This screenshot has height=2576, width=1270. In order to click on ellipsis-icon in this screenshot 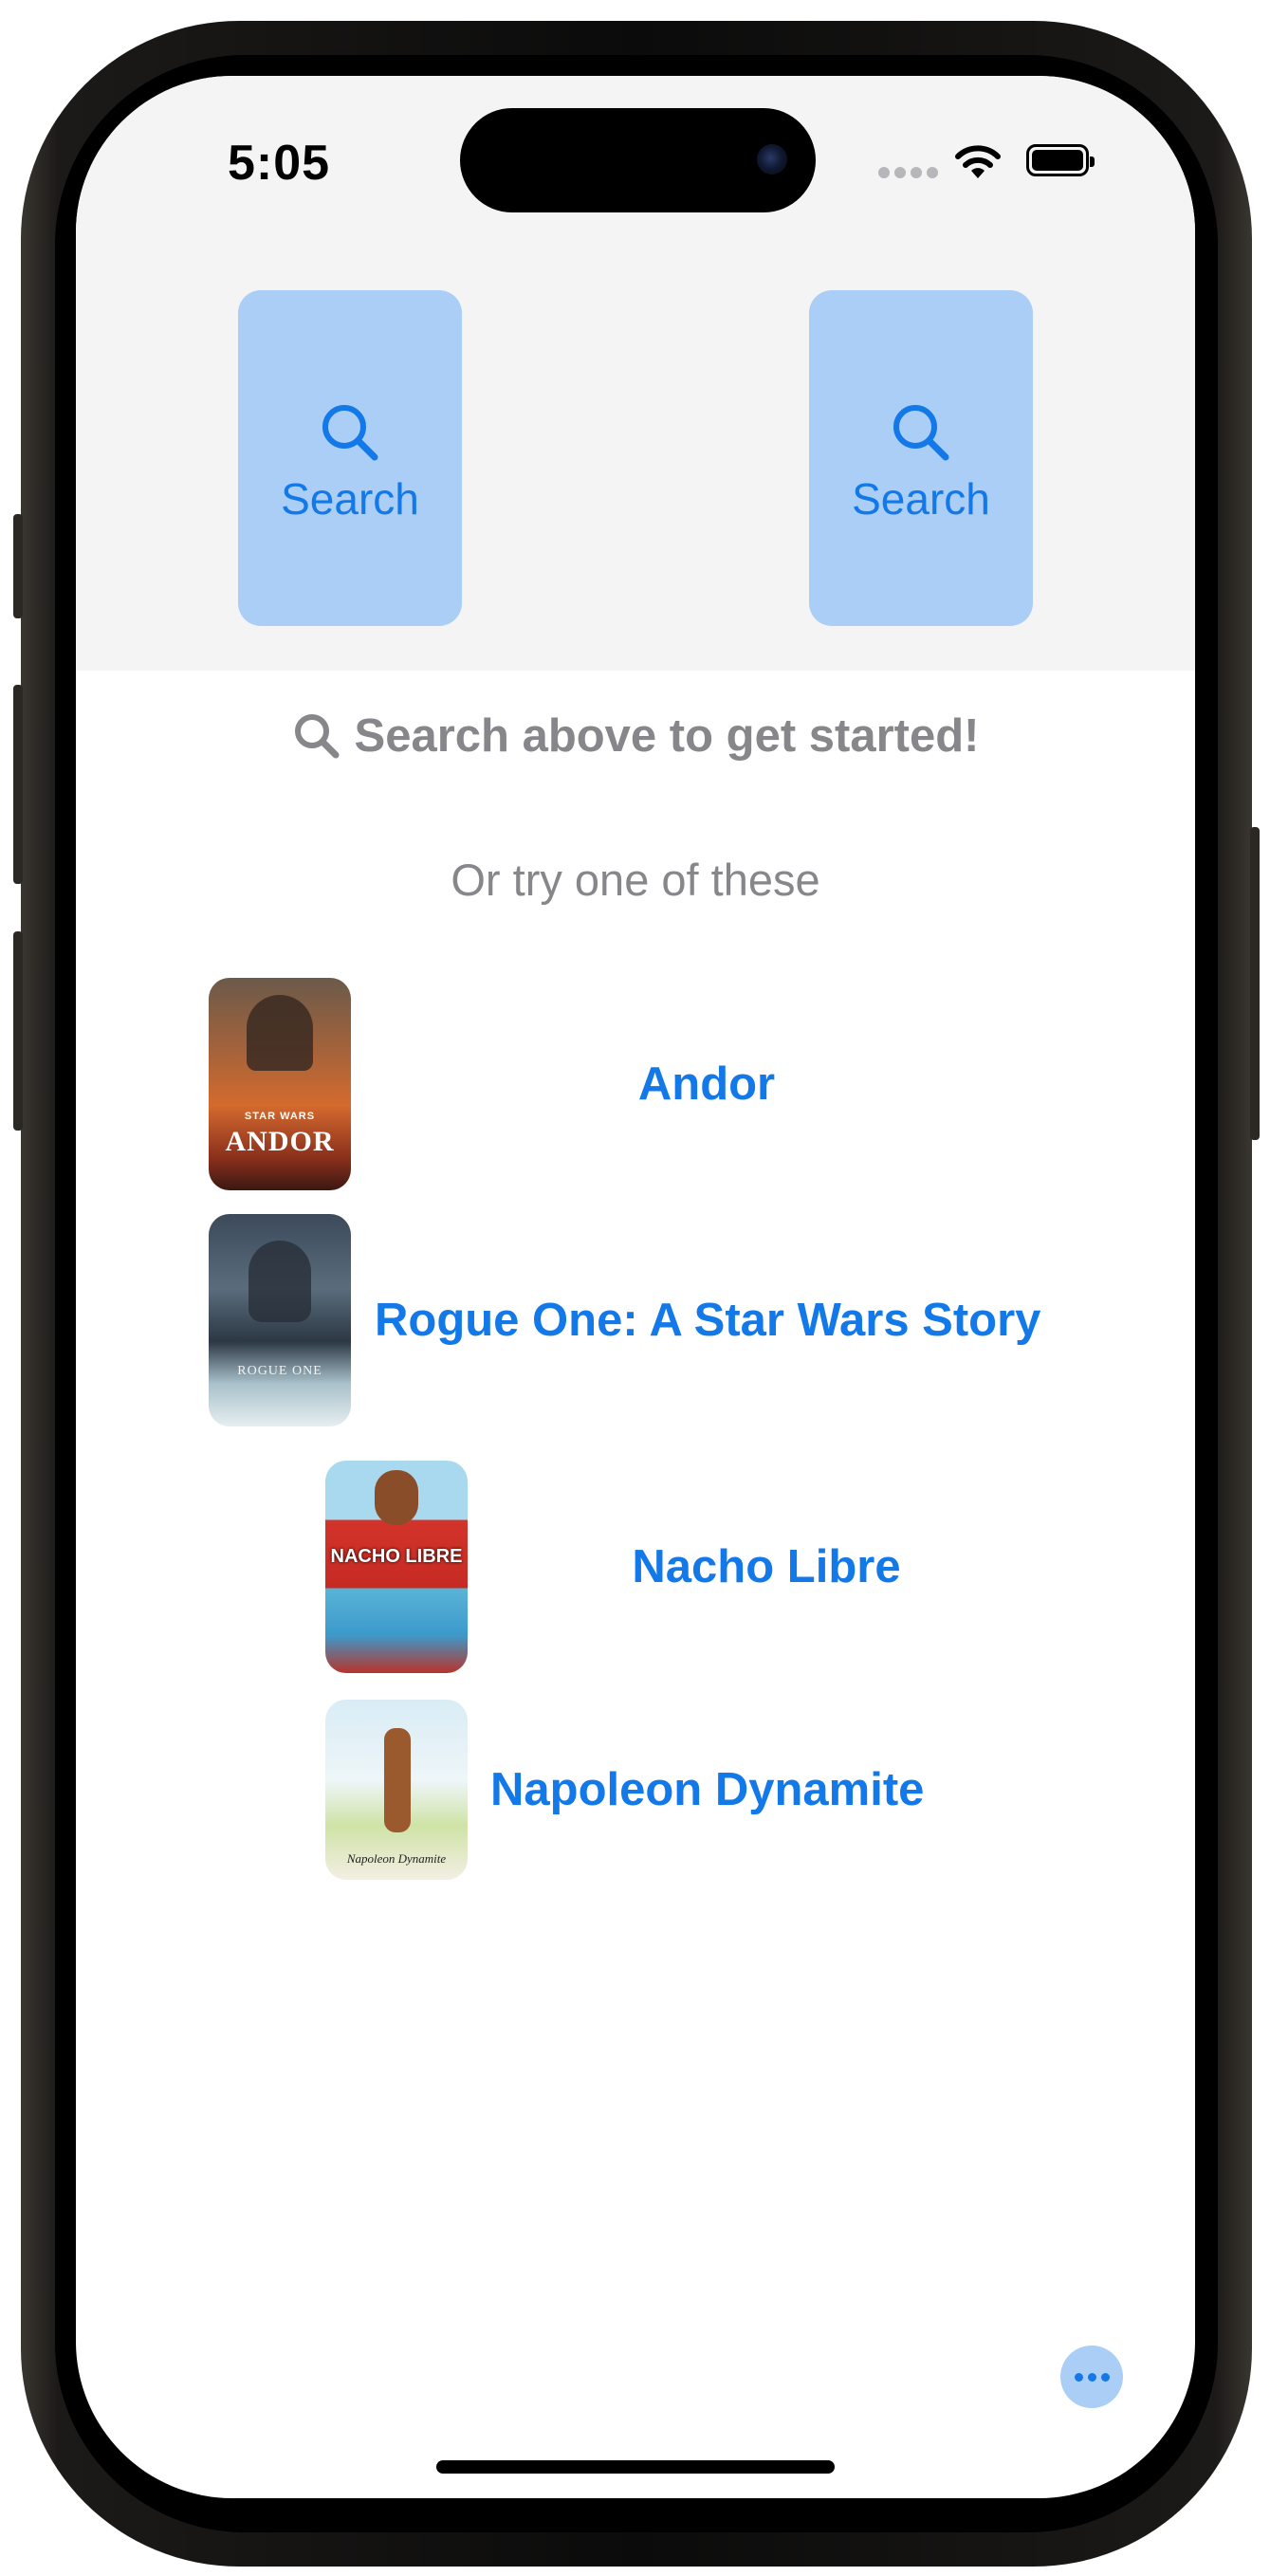, I will do `click(1078, 2377)`.